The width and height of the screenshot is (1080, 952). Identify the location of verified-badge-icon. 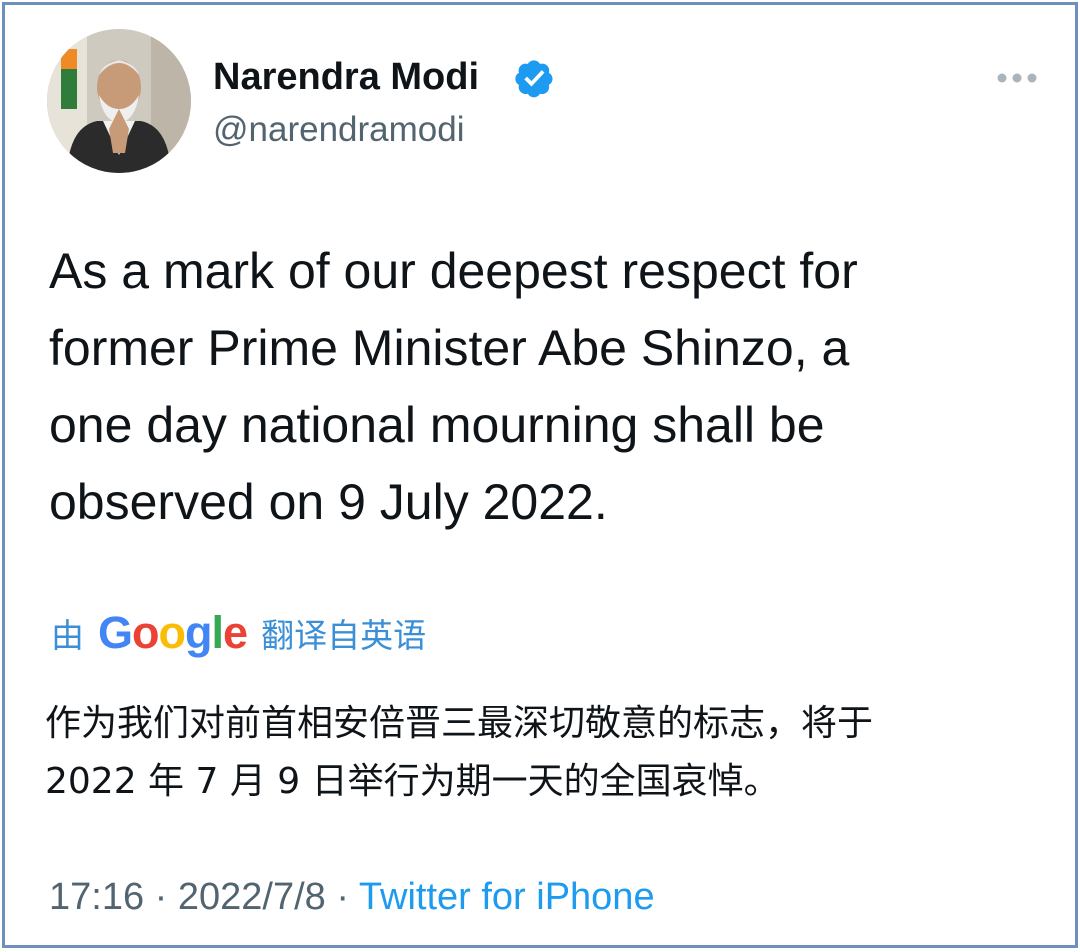
(534, 79).